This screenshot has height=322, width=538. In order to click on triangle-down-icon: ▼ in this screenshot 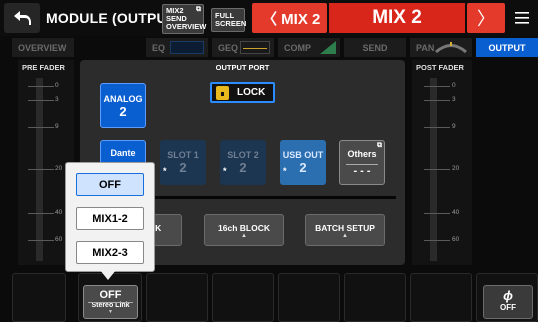, I will do `click(110, 312)`.